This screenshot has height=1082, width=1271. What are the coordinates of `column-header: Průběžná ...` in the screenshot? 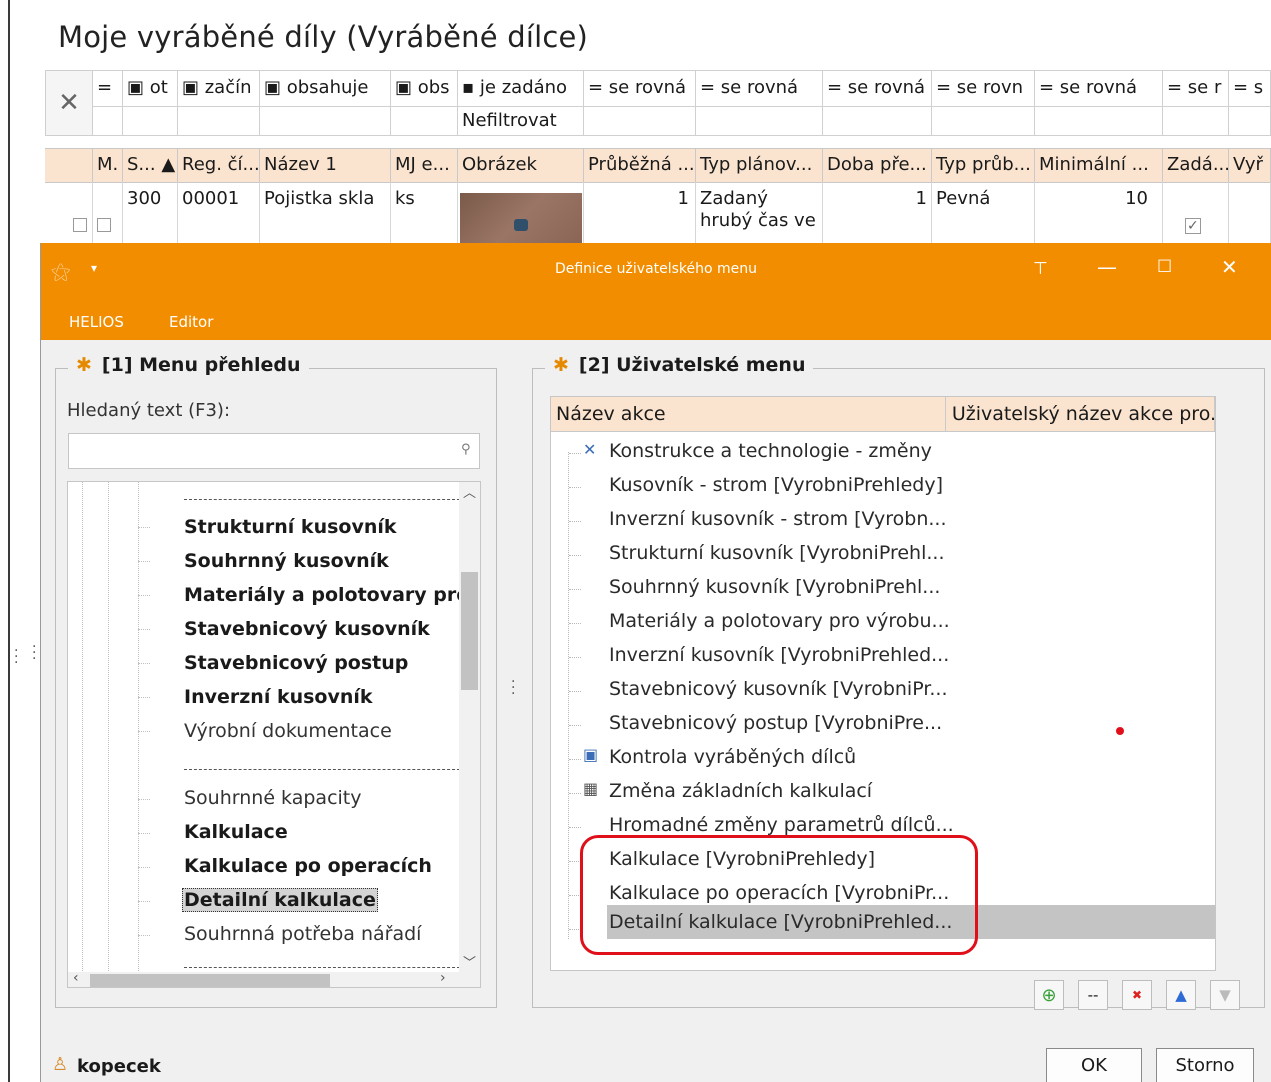 It's located at (640, 166).